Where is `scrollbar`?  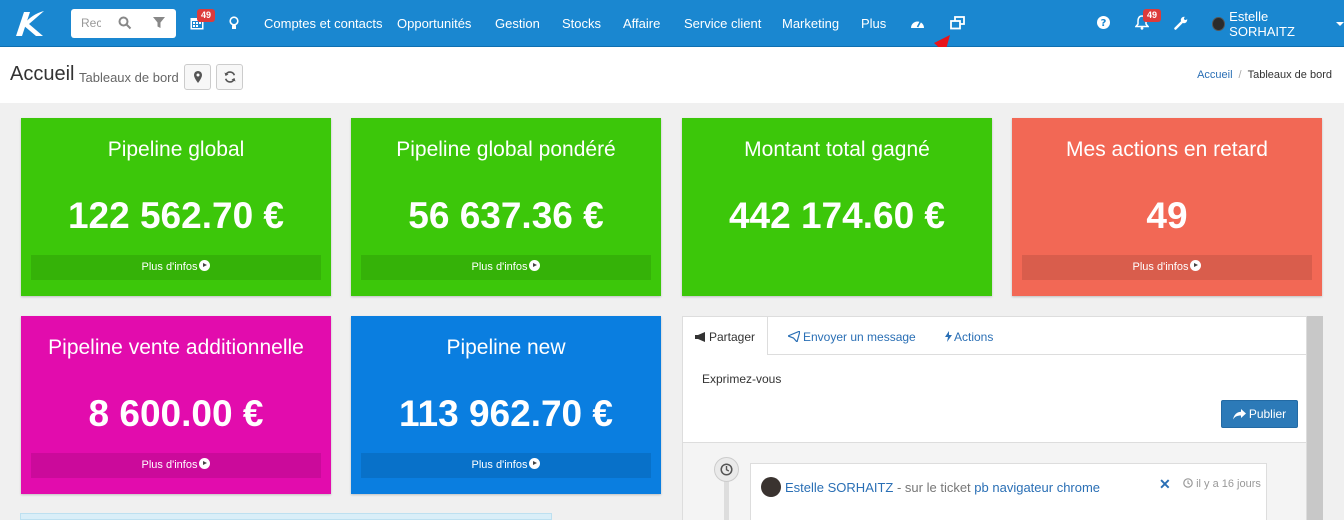 scrollbar is located at coordinates (1315, 418).